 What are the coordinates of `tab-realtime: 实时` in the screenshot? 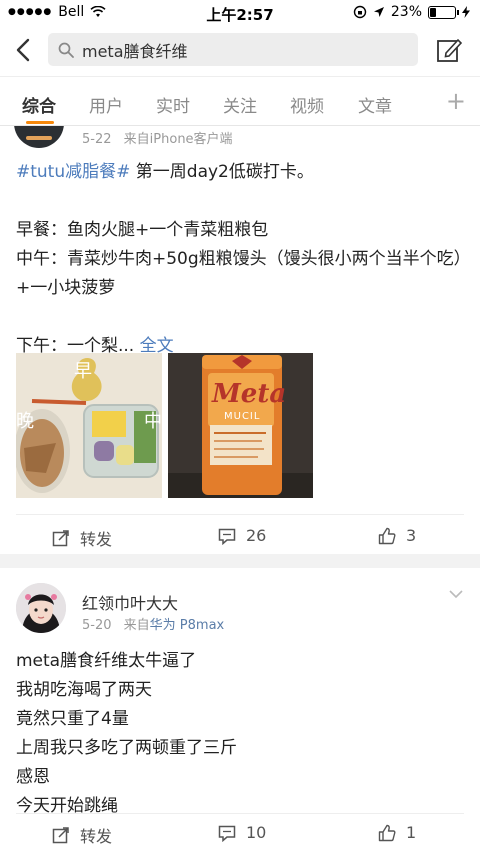 It's located at (173, 104).